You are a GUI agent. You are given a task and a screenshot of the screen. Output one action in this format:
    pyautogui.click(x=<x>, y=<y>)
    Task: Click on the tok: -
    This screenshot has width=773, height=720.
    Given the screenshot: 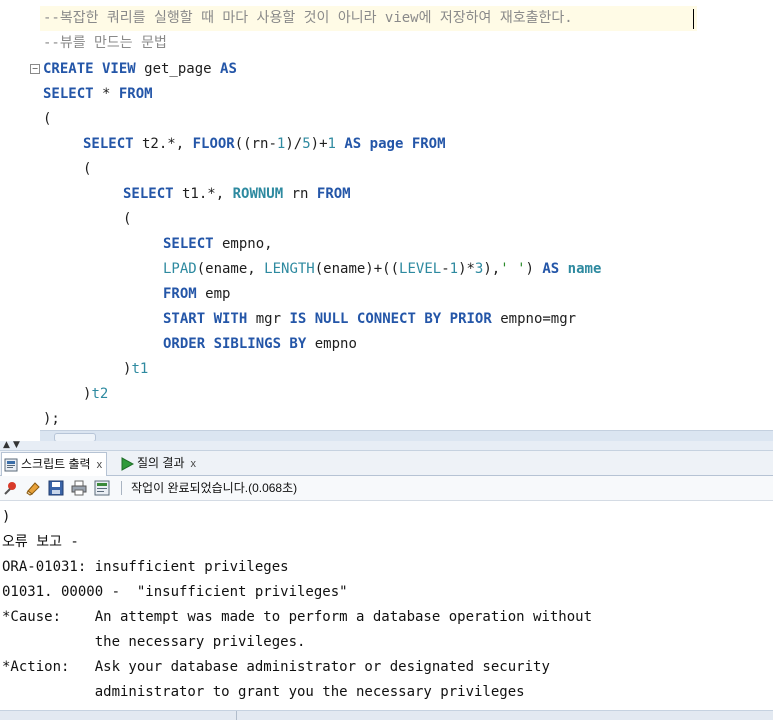 What is the action you would take?
    pyautogui.click(x=445, y=269)
    